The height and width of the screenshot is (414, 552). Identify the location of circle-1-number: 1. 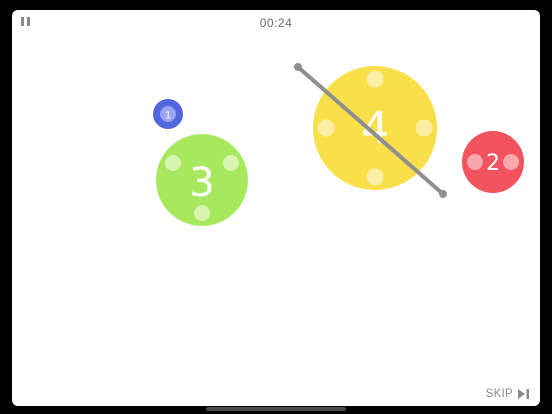
(168, 116).